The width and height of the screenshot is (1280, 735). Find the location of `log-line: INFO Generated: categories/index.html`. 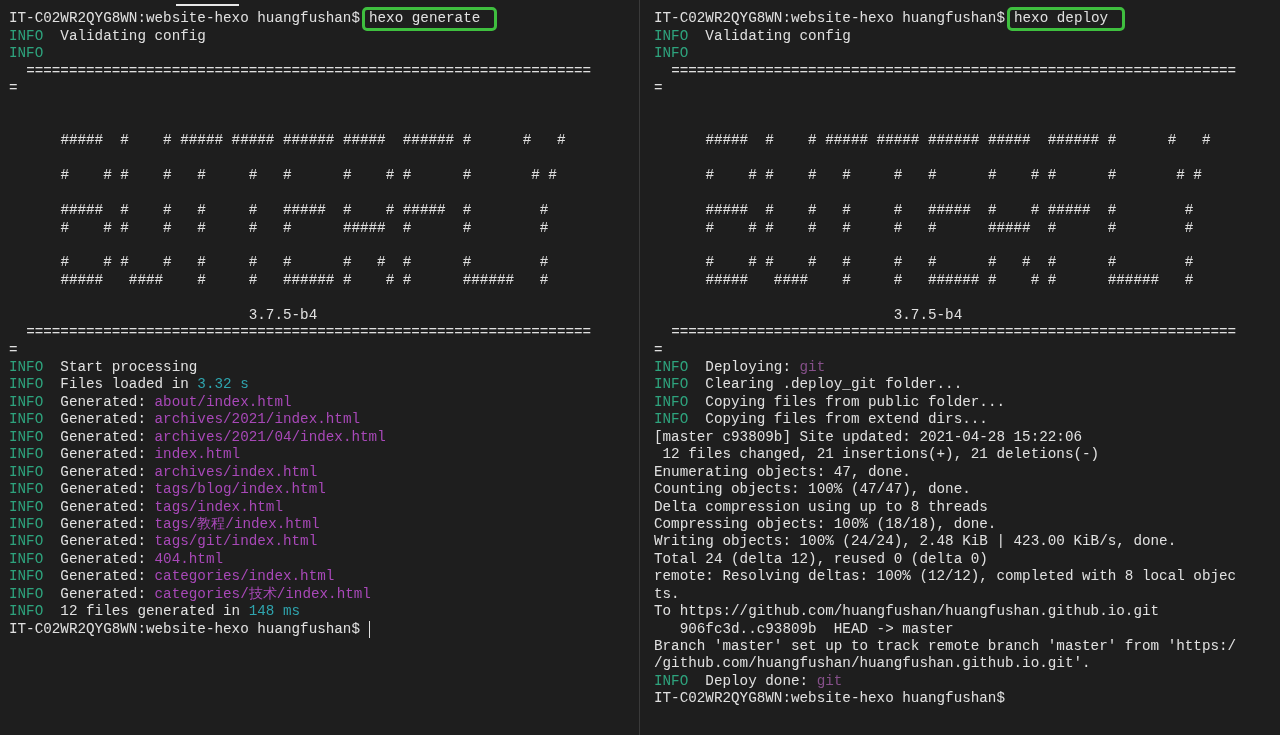

log-line: INFO Generated: categories/index.html is located at coordinates (172, 576).